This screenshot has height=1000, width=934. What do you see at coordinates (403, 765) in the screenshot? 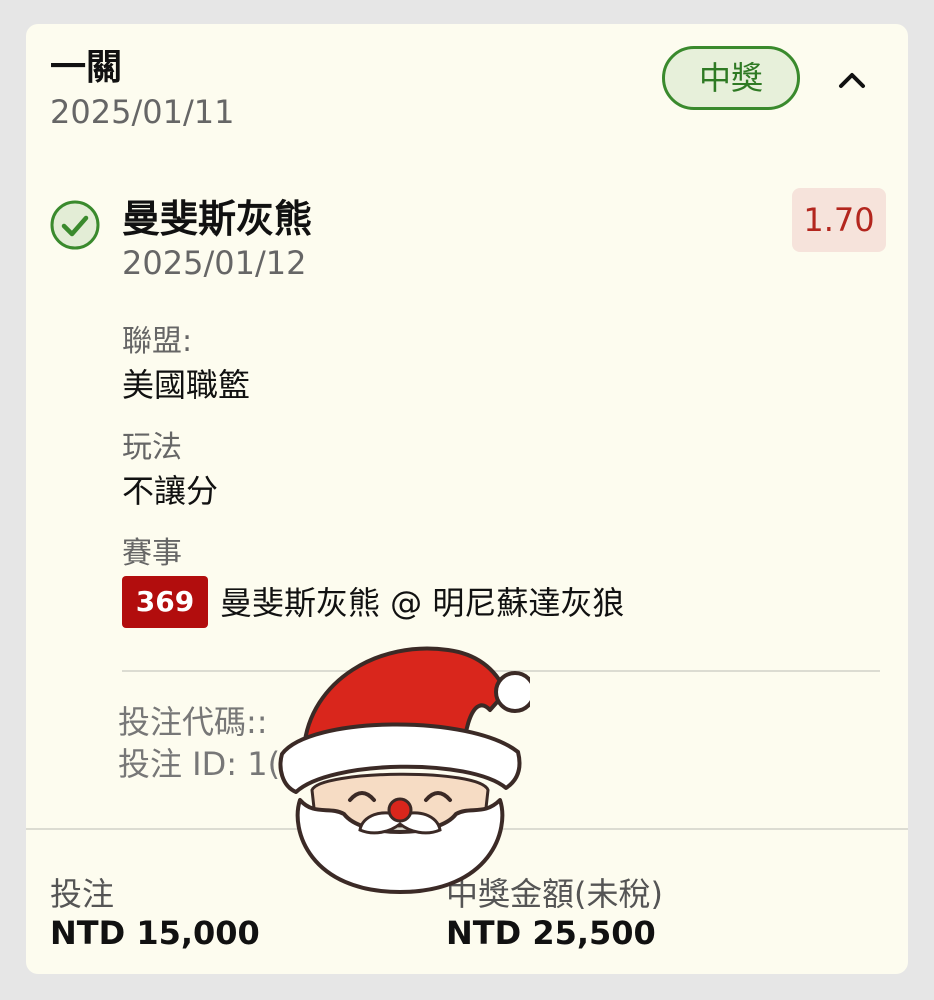
I see `santa-claus-icon` at bounding box center [403, 765].